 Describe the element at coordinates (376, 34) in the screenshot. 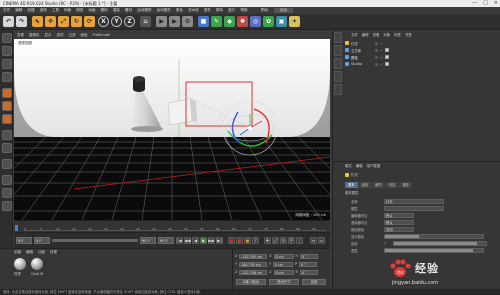

I see `object-menu-view: 查看` at that location.